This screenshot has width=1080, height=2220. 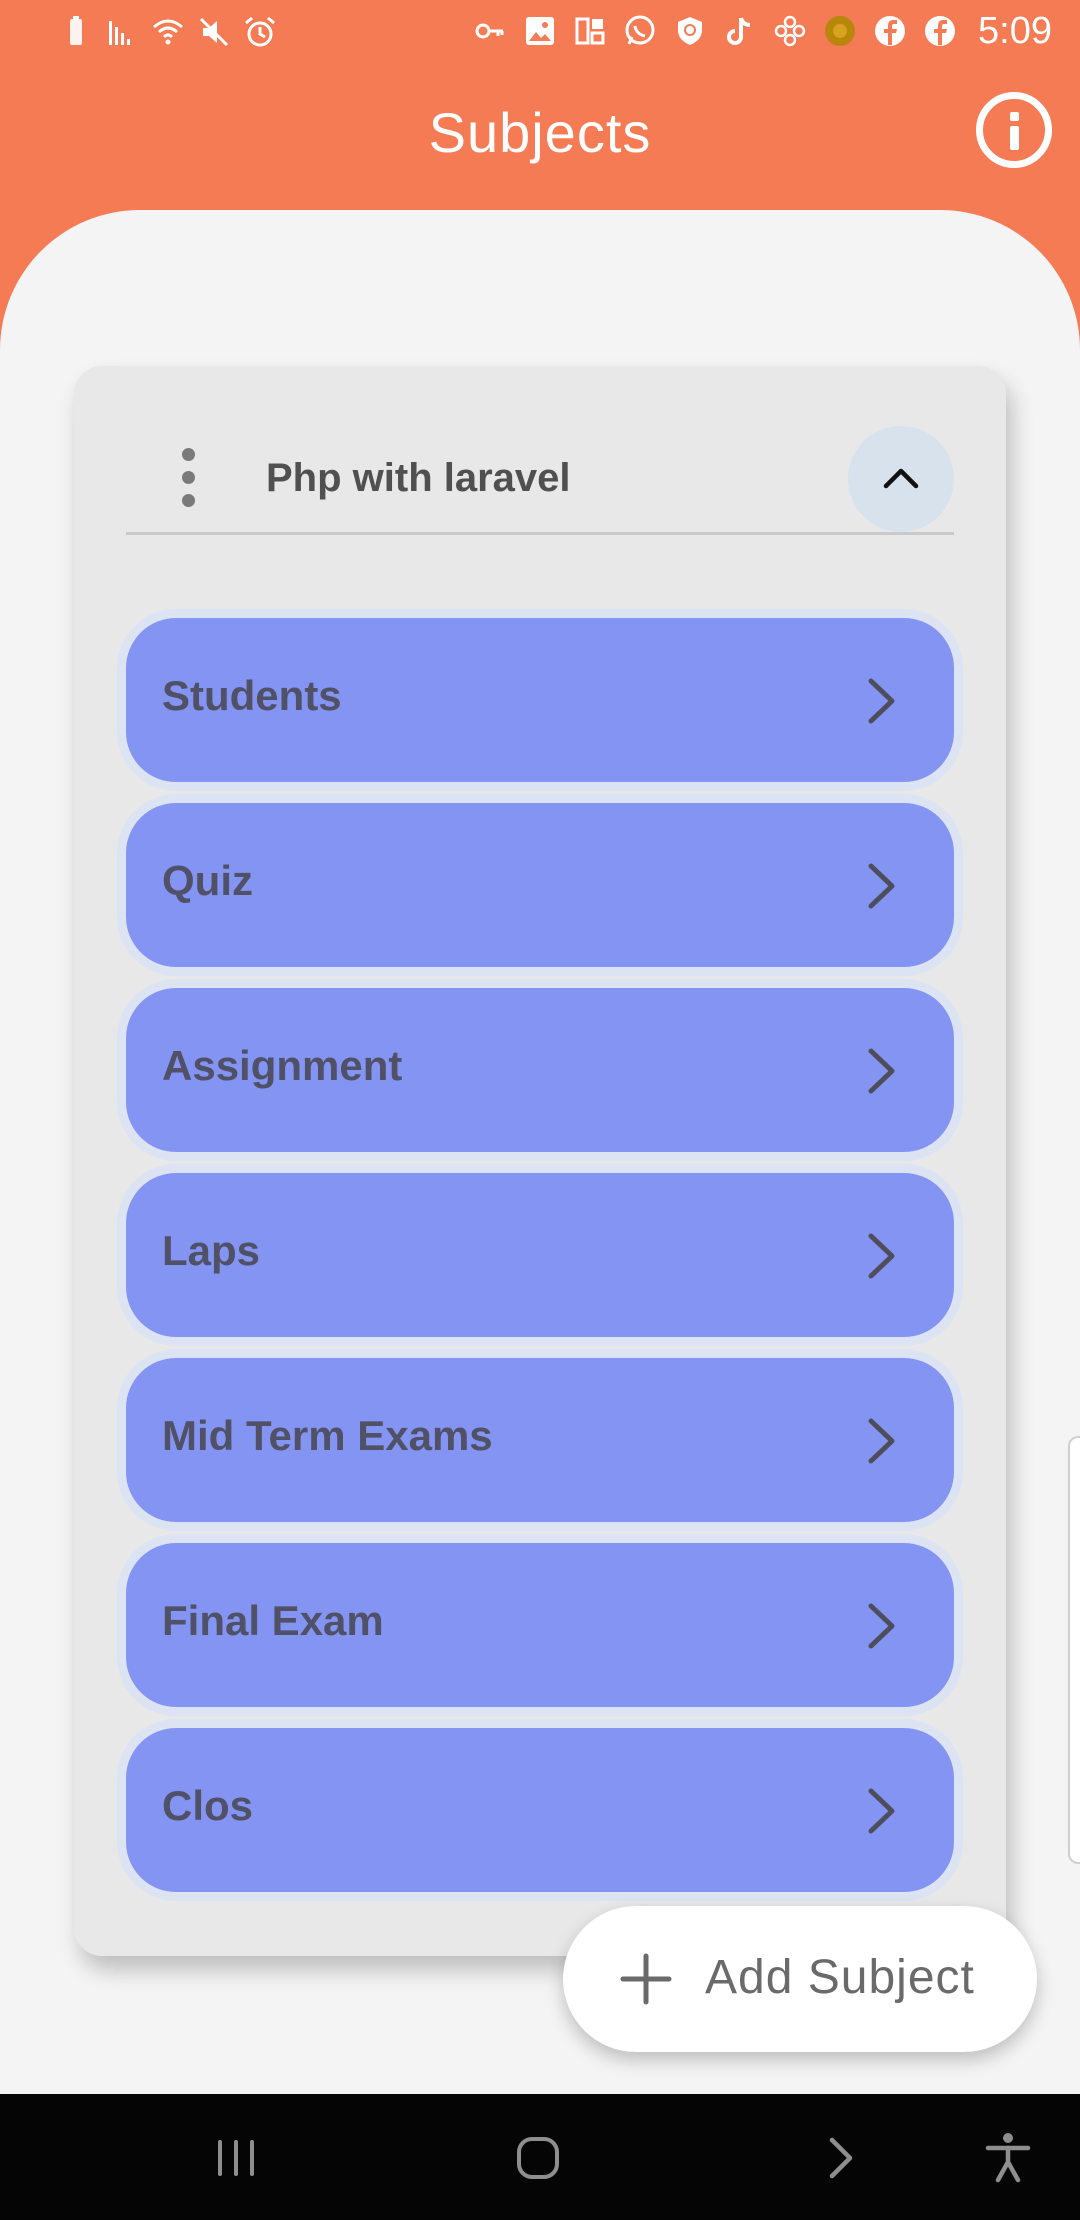 I want to click on battery-icon, so click(x=76, y=32).